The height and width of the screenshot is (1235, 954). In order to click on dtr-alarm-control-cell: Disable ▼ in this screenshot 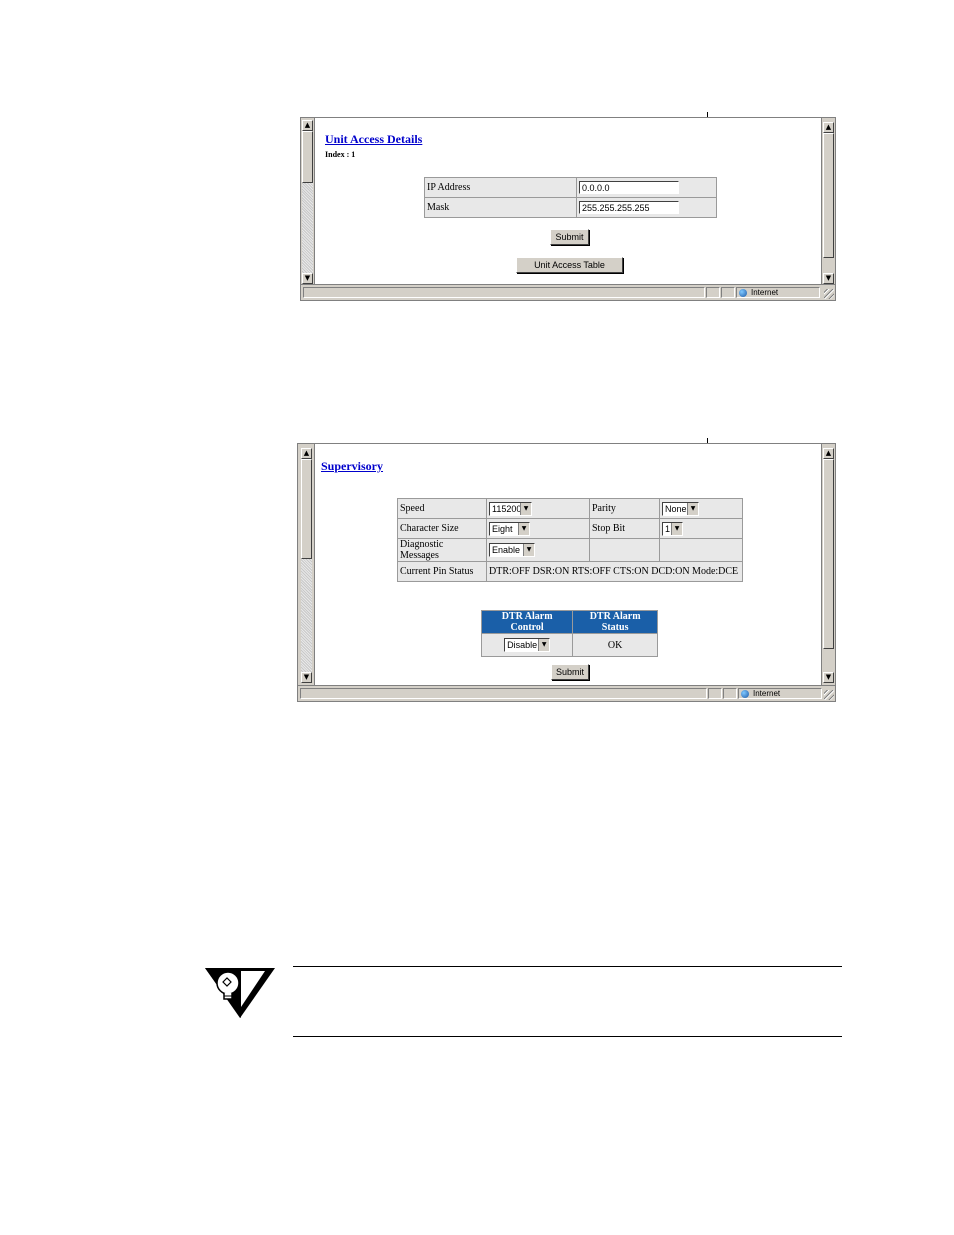, I will do `click(527, 645)`.